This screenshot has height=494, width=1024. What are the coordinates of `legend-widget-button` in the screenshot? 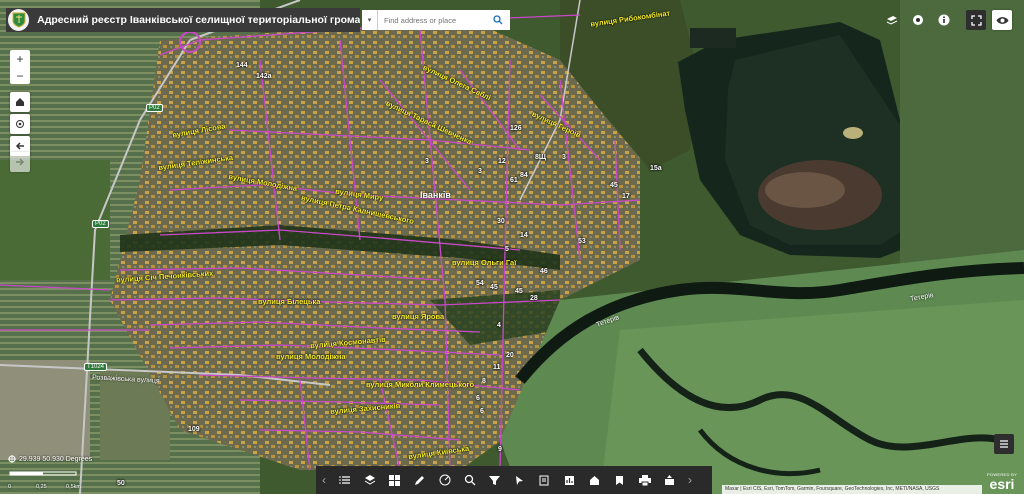 It's located at (344, 480).